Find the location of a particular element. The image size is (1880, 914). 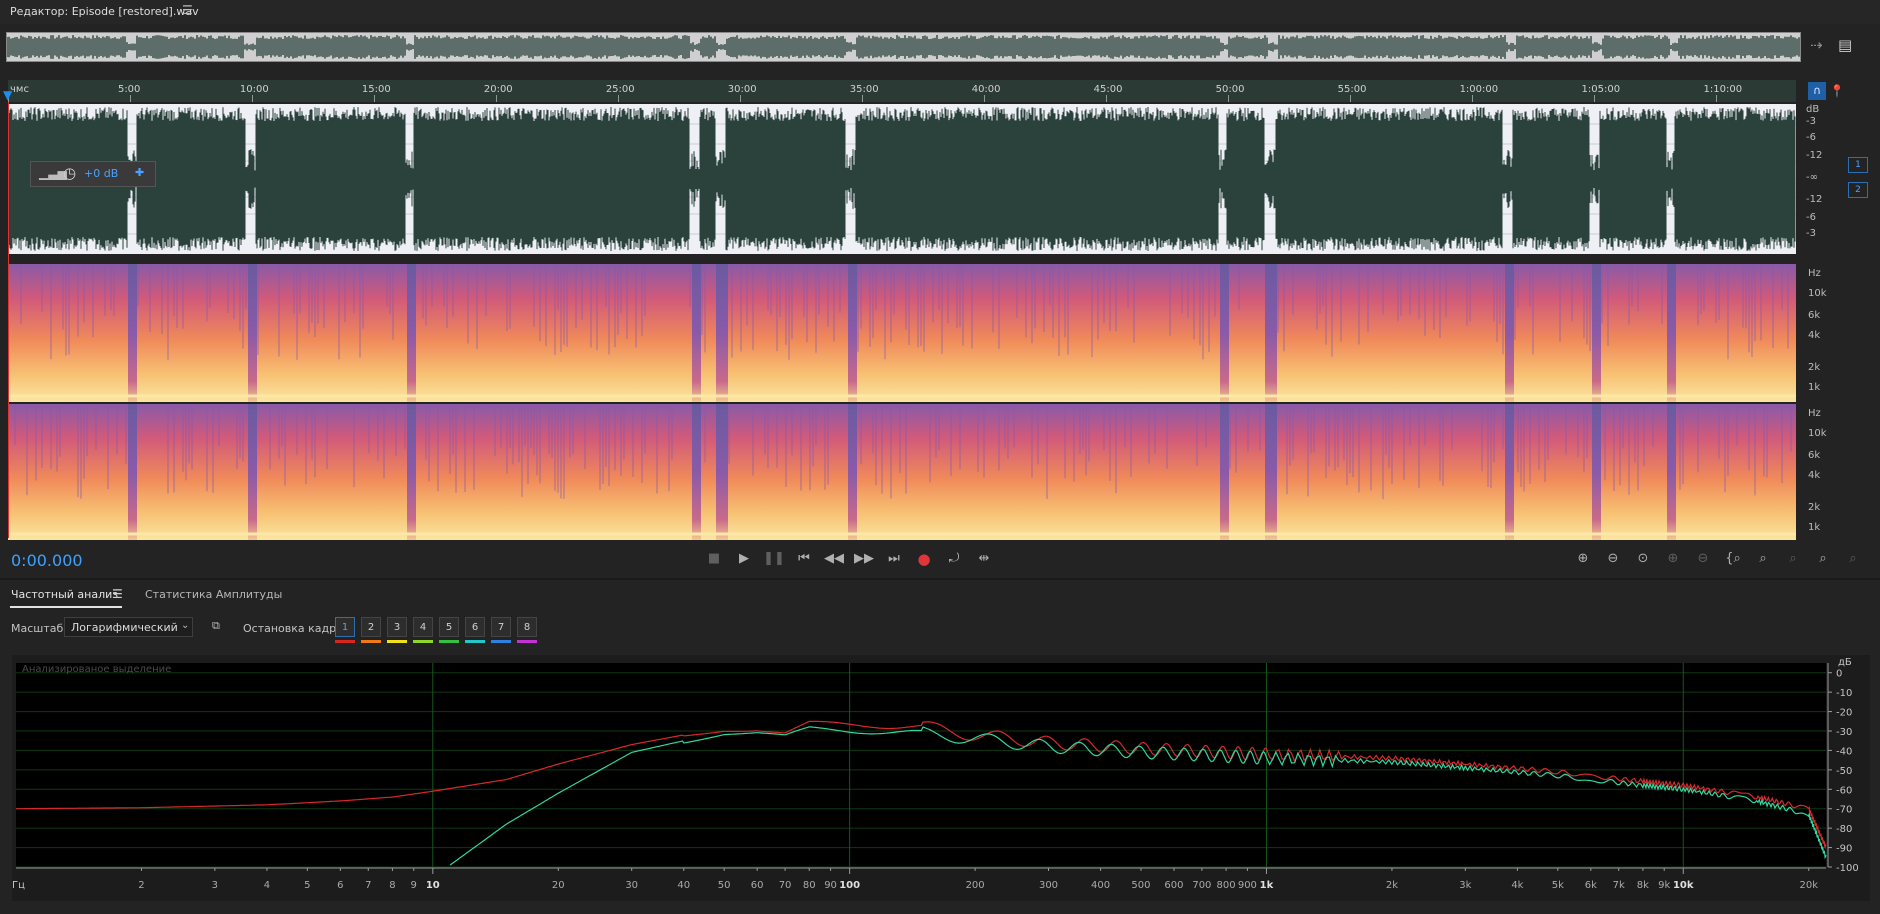

x-tick-label: 20 is located at coordinates (558, 885).